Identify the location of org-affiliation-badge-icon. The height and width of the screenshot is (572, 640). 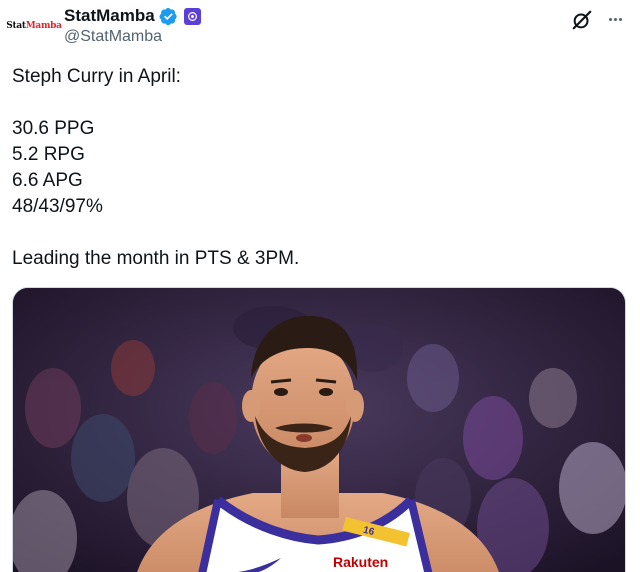
(192, 16).